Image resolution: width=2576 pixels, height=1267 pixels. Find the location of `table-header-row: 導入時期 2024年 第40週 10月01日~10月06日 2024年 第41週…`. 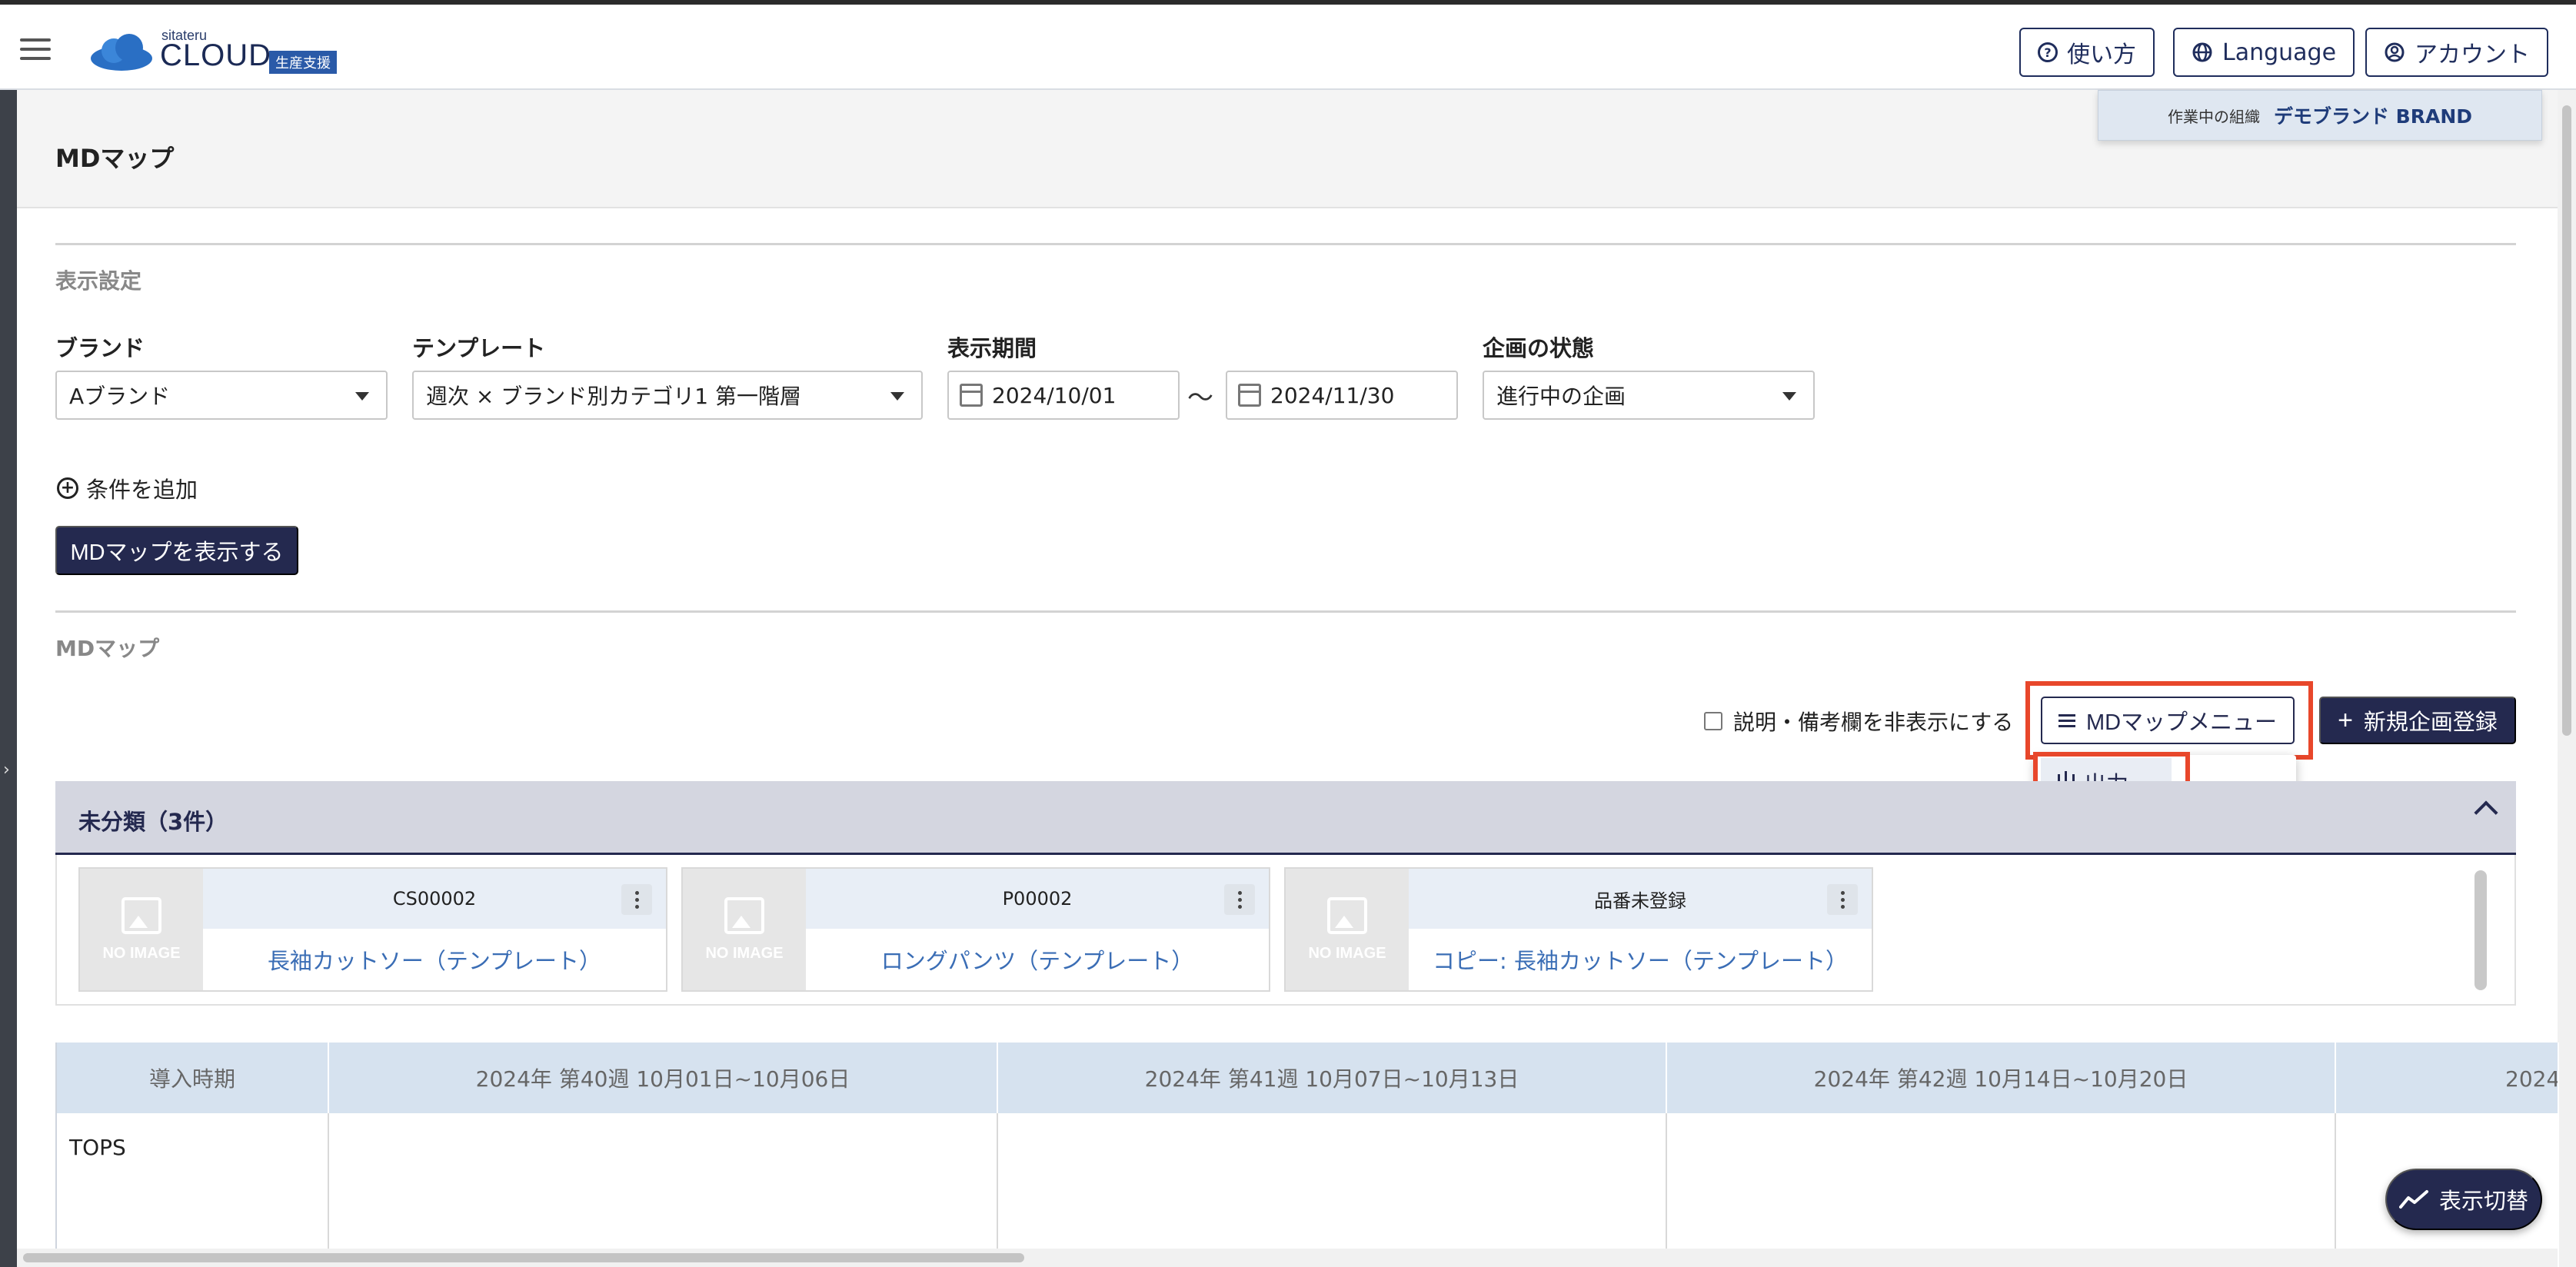

table-header-row: 導入時期 2024年 第40週 10月01日~10月06日 2024年 第41週… is located at coordinates (1308, 1078).